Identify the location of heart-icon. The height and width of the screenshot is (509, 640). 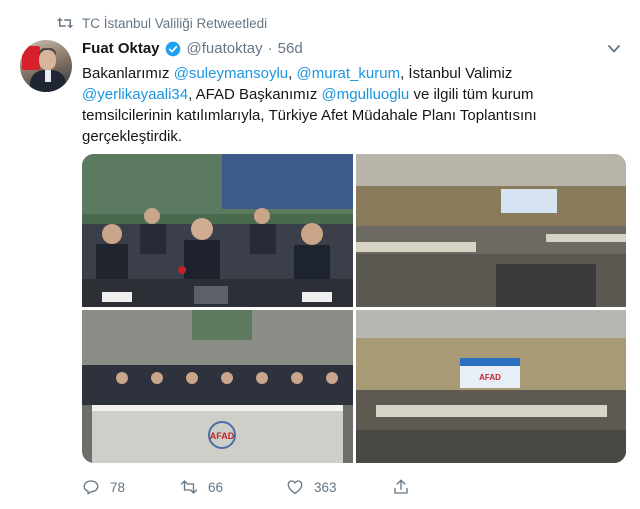
(295, 487).